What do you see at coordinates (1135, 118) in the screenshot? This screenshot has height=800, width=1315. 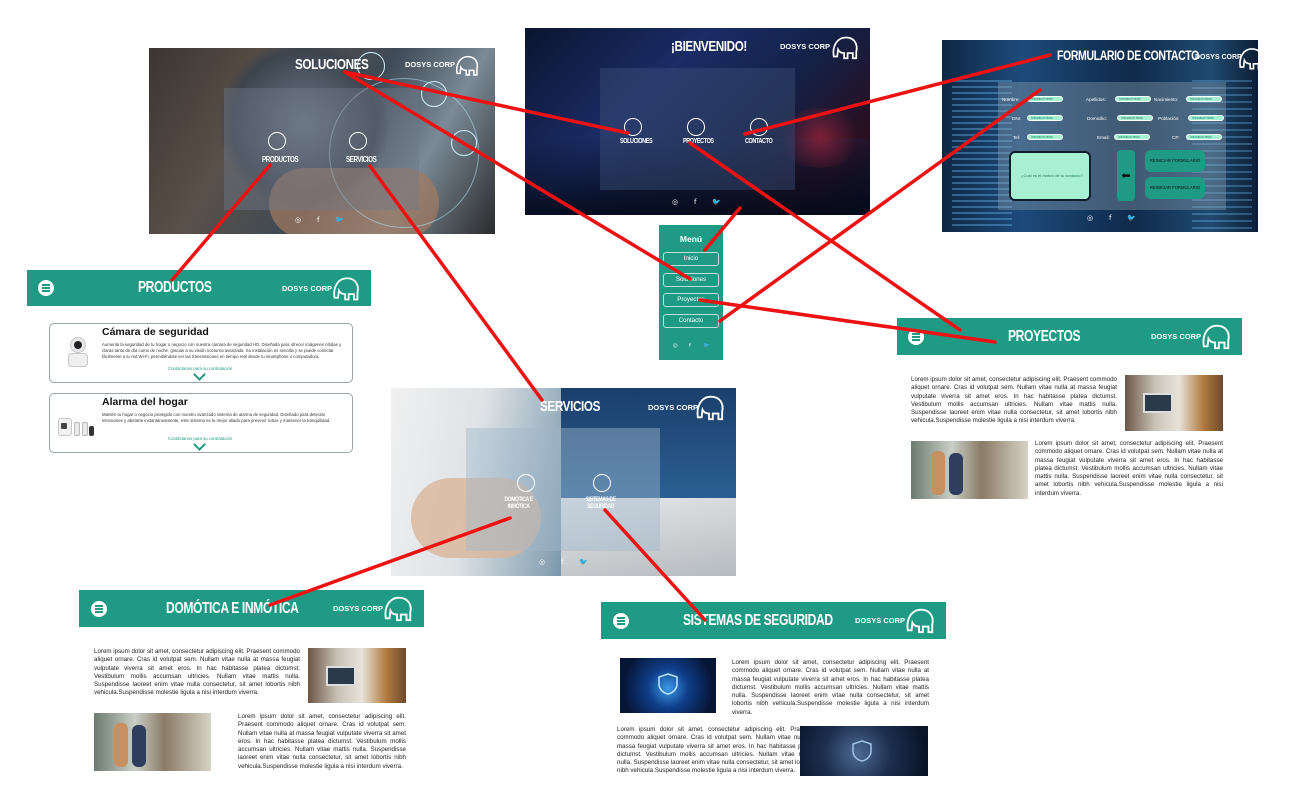 I see `field-input-domicilio: Introducir texto` at bounding box center [1135, 118].